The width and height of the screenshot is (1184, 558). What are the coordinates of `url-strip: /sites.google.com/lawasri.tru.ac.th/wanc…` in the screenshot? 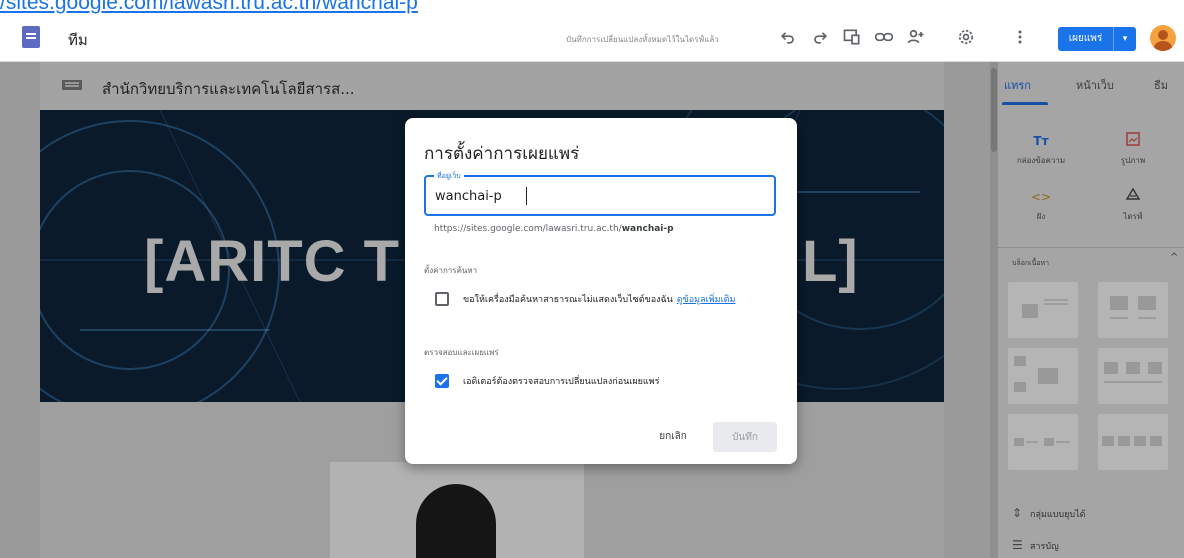 It's located at (592, 7).